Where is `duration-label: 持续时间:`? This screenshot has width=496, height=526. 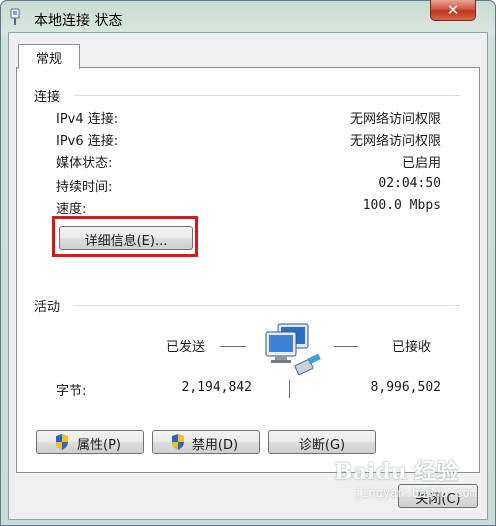 duration-label: 持续时间: is located at coordinates (84, 187).